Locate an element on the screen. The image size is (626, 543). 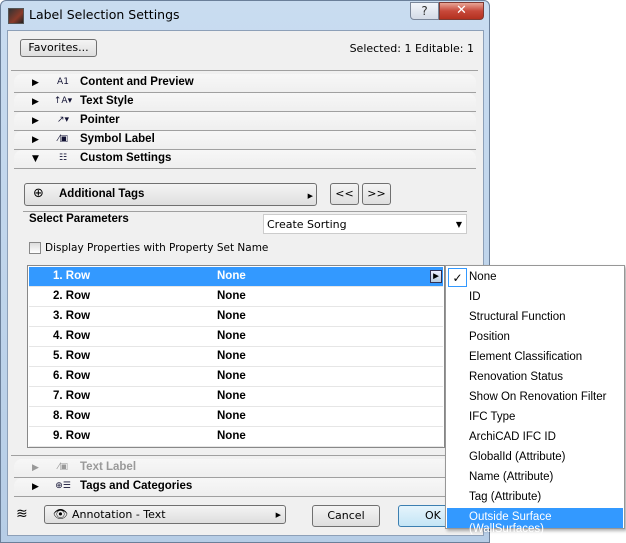
menu-item: Position is located at coordinates (535, 338).